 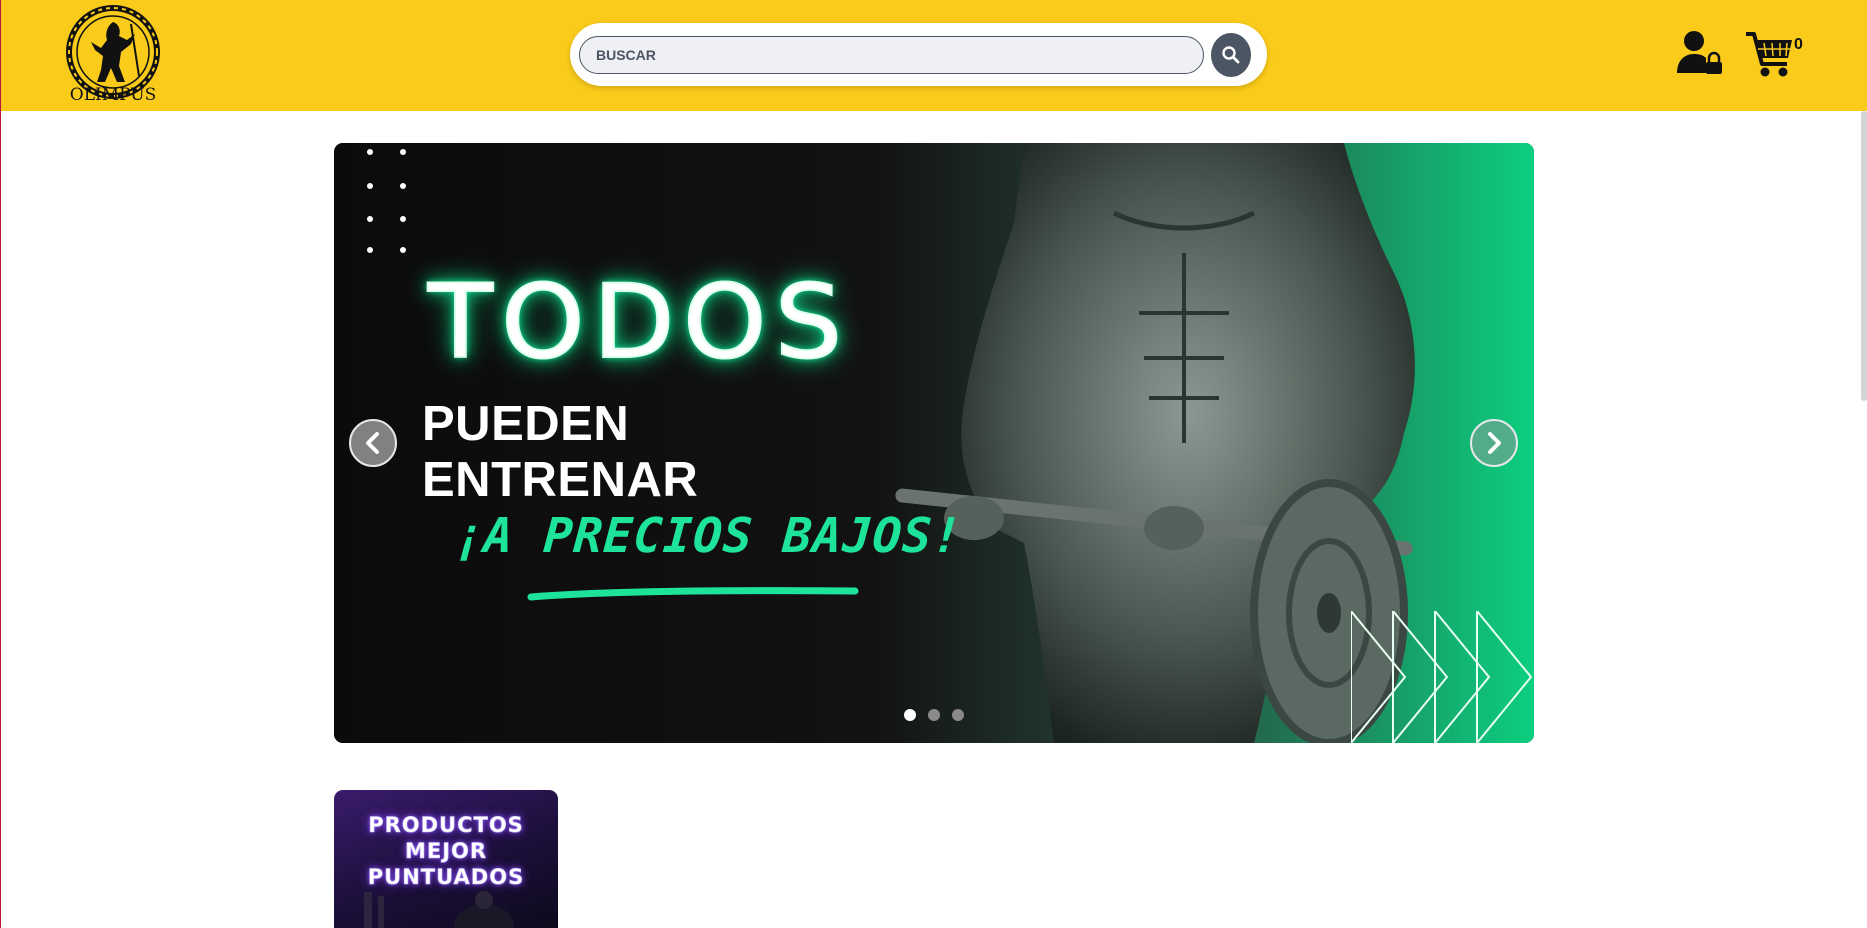 What do you see at coordinates (439, 909) in the screenshot?
I see `promo-card-image` at bounding box center [439, 909].